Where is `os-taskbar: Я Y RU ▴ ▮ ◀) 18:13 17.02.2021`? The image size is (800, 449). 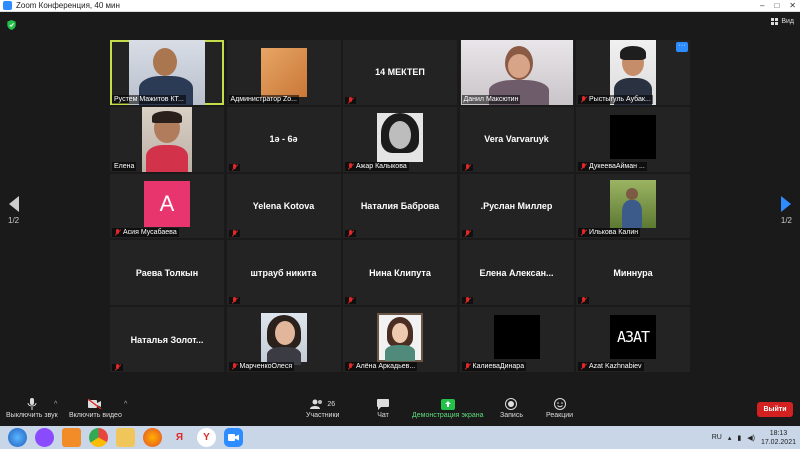 os-taskbar: Я Y RU ▴ ▮ ◀) 18:13 17.02.2021 is located at coordinates (400, 437).